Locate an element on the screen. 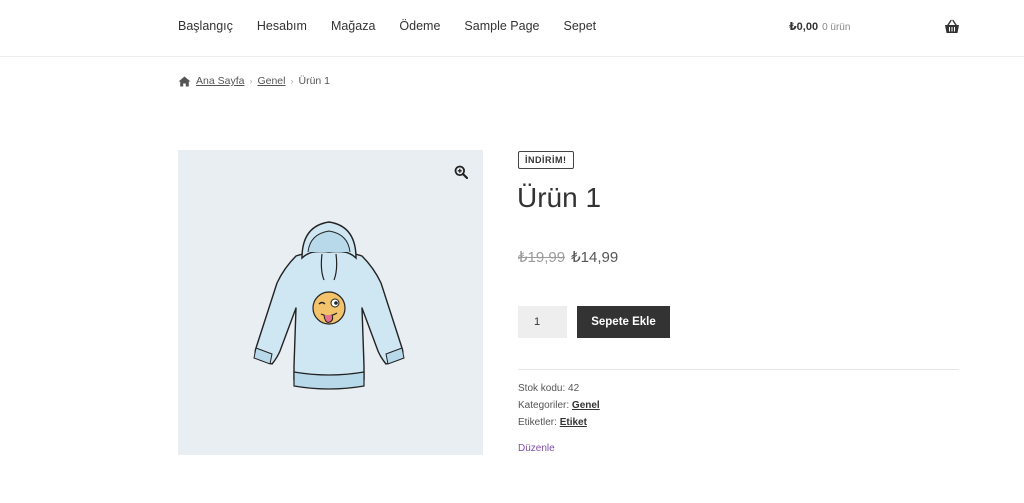  nav-item-magaza: Mağaza is located at coordinates (353, 26).